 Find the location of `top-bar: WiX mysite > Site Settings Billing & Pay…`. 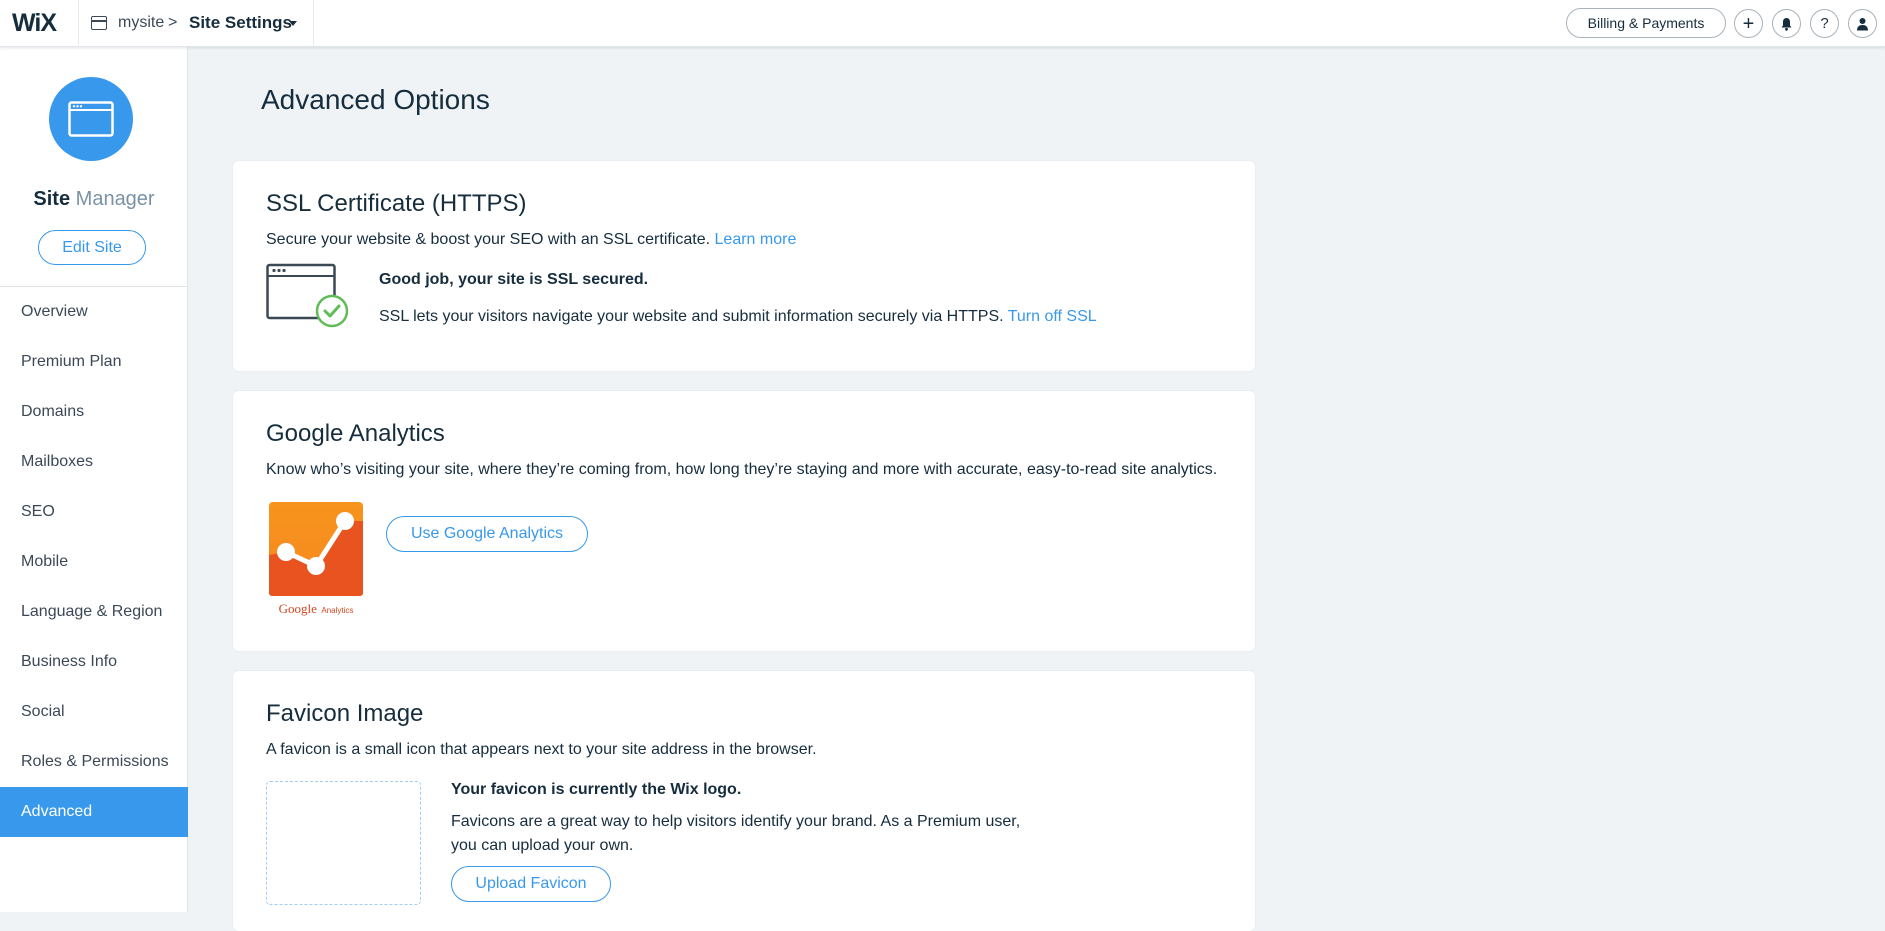

top-bar: WiX mysite > Site Settings Billing & Pay… is located at coordinates (942, 23).